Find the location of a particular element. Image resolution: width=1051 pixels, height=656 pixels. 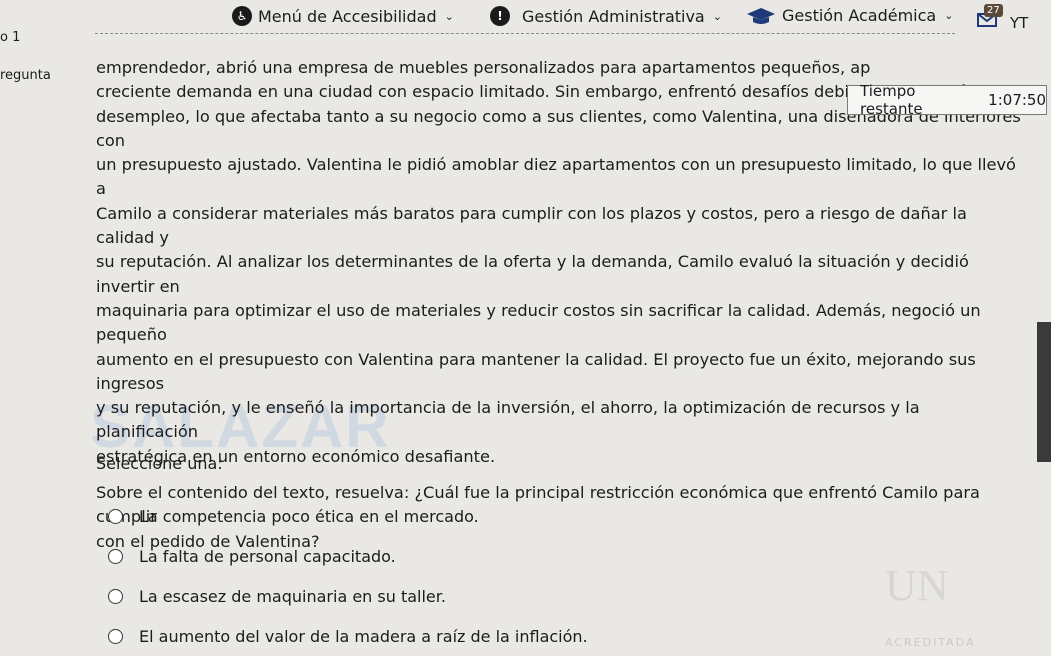

time-remaining-box: Tiempo restante 1:07:50 is located at coordinates (947, 100).